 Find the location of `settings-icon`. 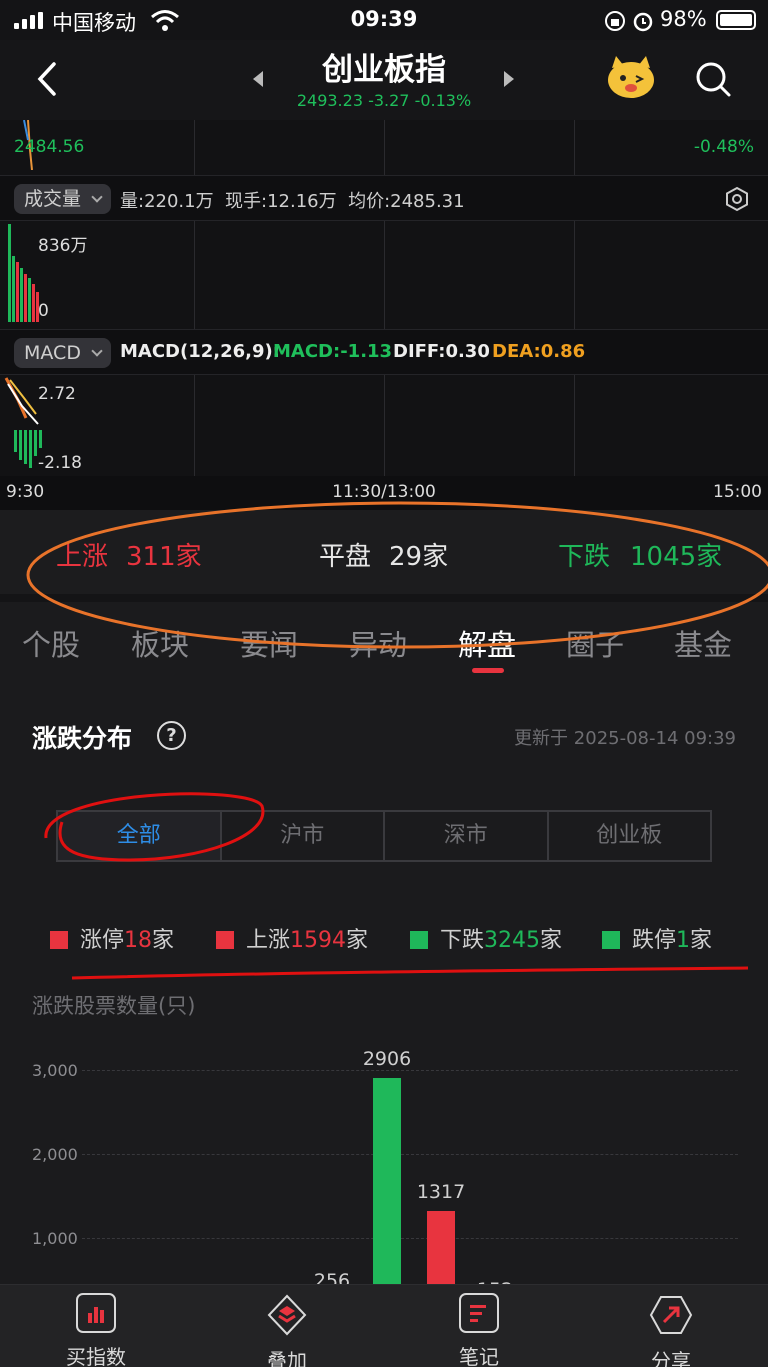

settings-icon is located at coordinates (737, 199).